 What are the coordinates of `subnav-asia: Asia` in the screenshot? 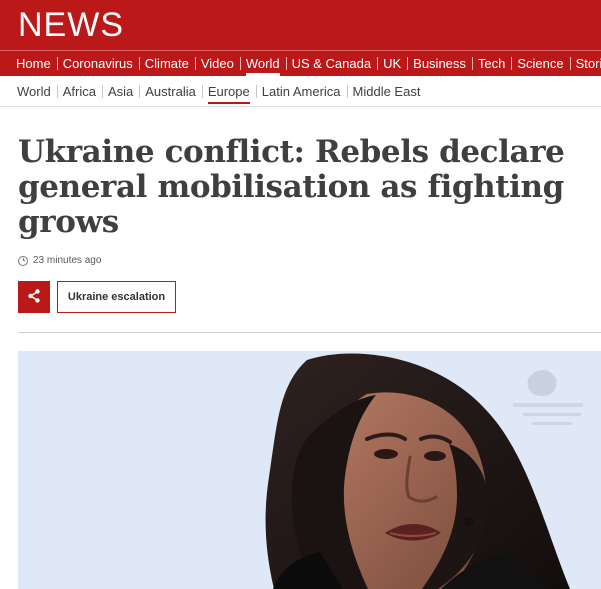 It's located at (120, 91).